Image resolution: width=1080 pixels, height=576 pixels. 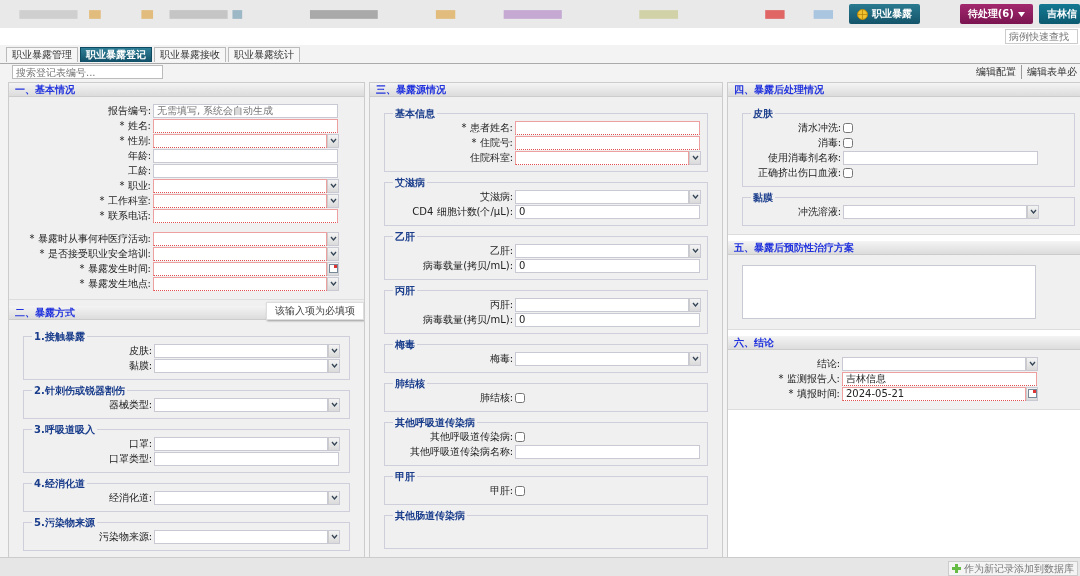 What do you see at coordinates (799, 172) in the screenshot?
I see `field-label: 正确挤出伤口血液:` at bounding box center [799, 172].